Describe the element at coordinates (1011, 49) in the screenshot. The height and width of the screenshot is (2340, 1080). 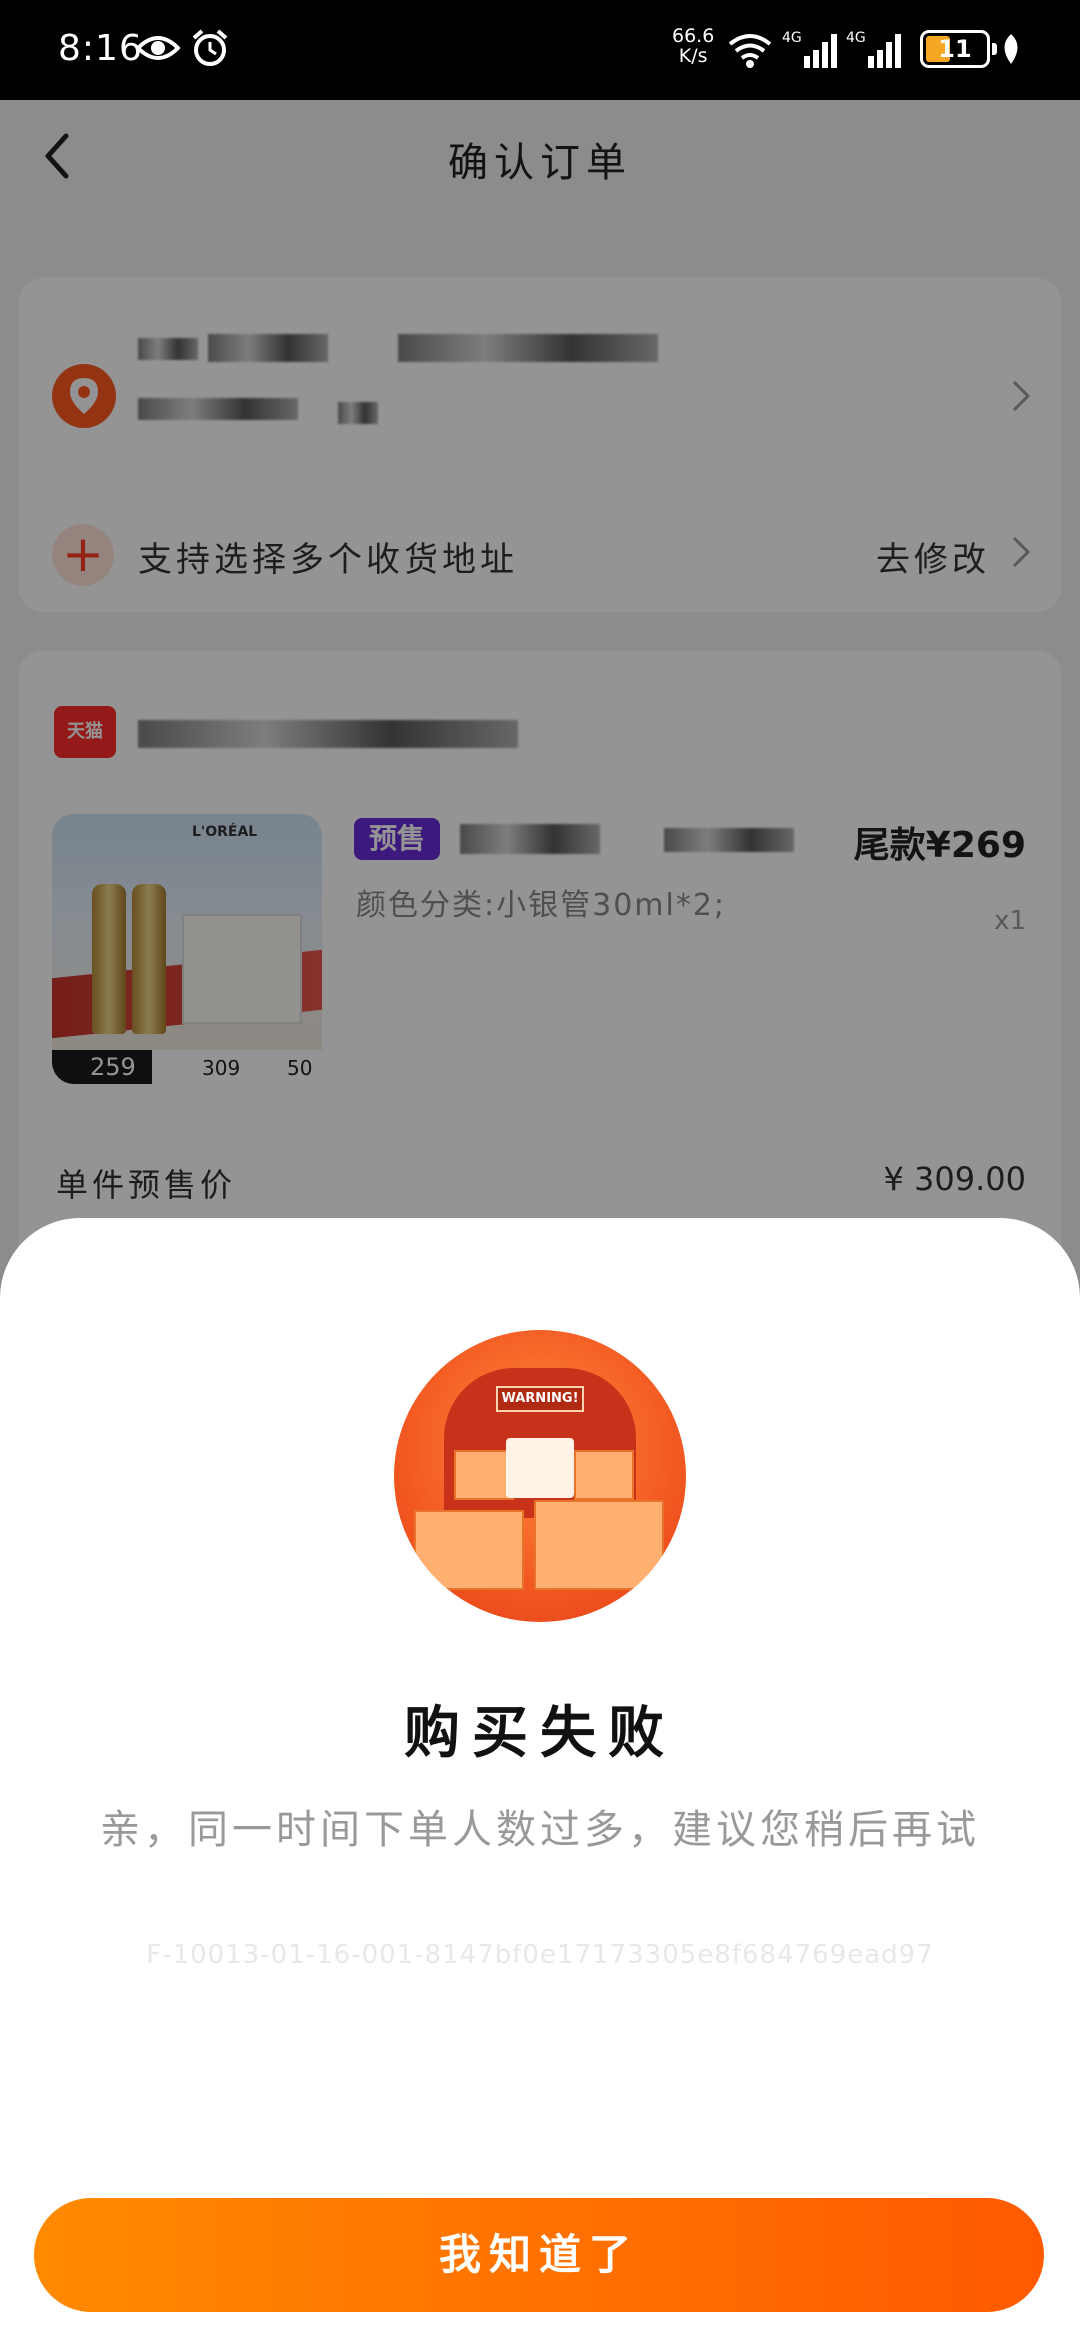
I see `leaf-icon` at that location.